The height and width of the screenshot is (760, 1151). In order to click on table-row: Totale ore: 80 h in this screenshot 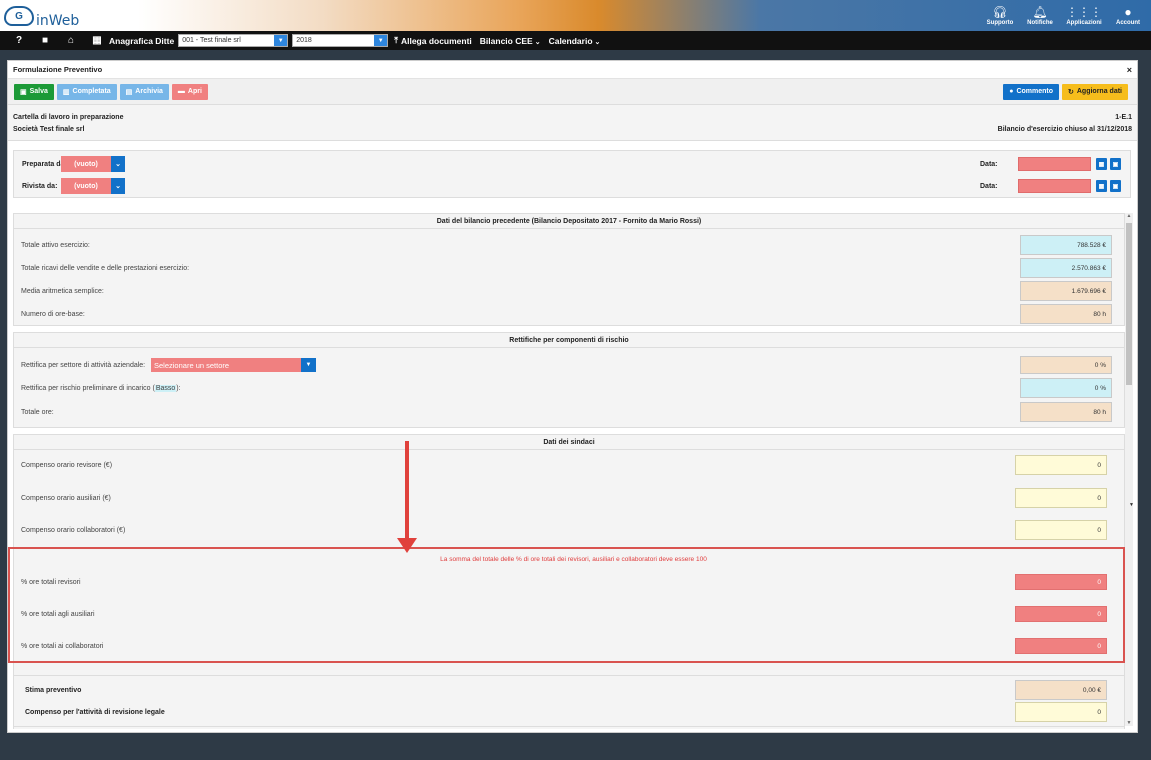, I will do `click(569, 412)`.